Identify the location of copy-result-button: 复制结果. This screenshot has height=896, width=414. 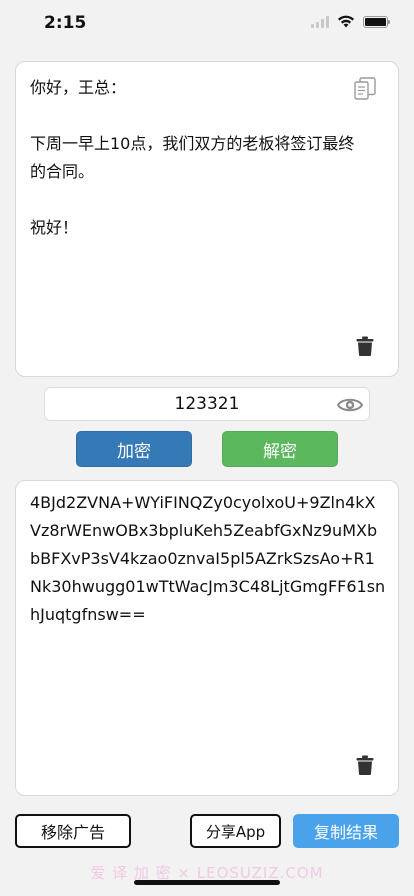
(346, 831).